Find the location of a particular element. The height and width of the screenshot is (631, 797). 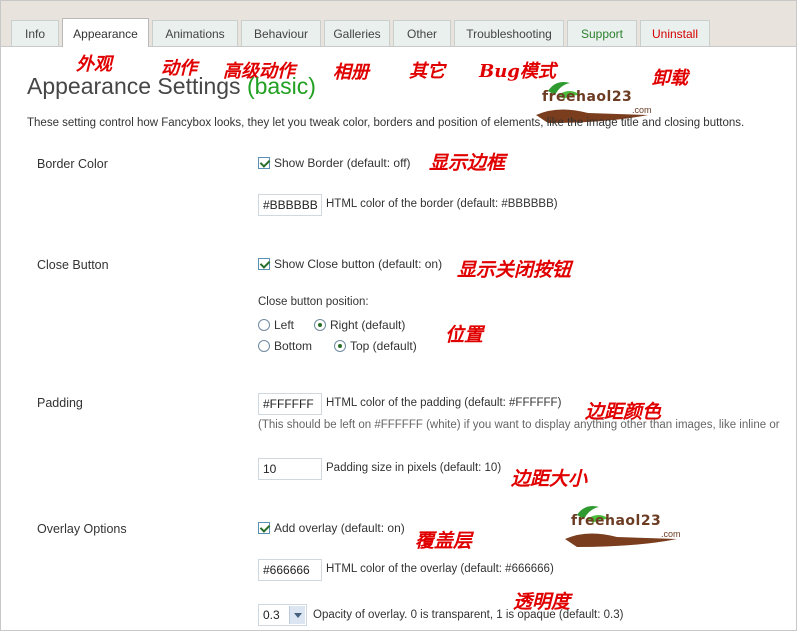

radio-right-label: Right (default) is located at coordinates (368, 325).